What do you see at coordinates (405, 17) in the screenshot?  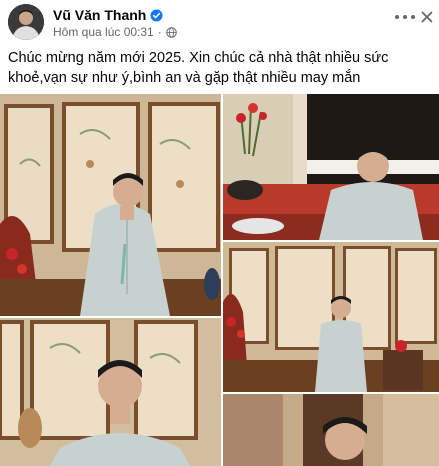 I see `more-options-icon` at bounding box center [405, 17].